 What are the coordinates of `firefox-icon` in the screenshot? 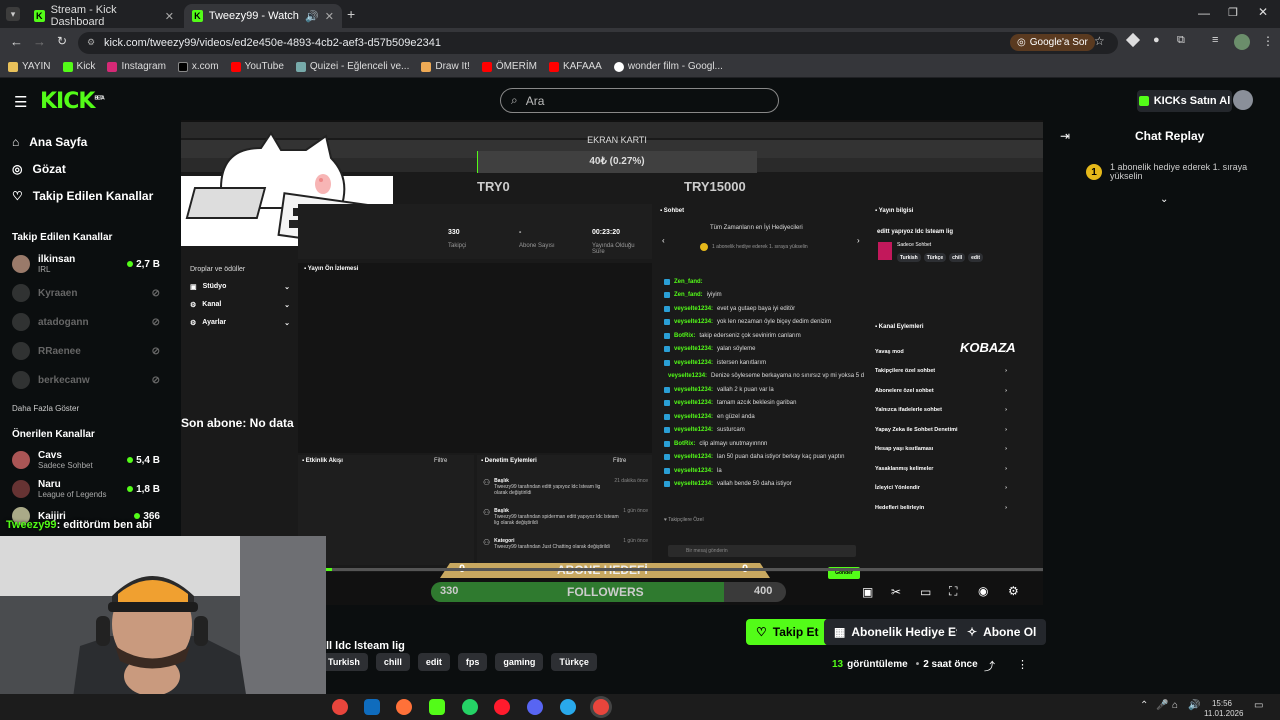 It's located at (404, 707).